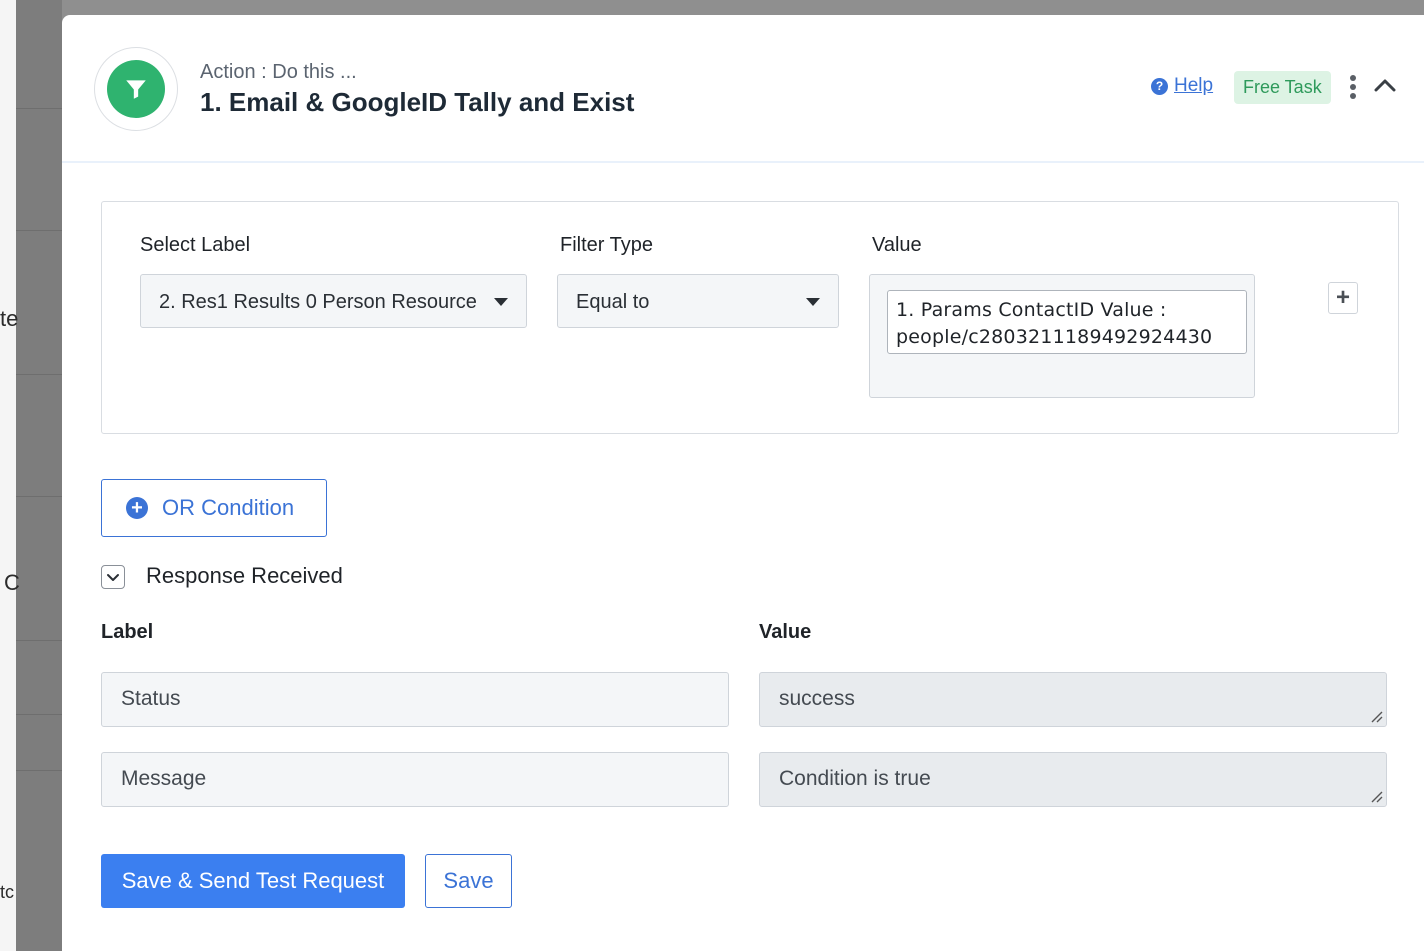 This screenshot has width=1424, height=951. Describe the element at coordinates (785, 632) in the screenshot. I see `response-value-heading: Value` at that location.